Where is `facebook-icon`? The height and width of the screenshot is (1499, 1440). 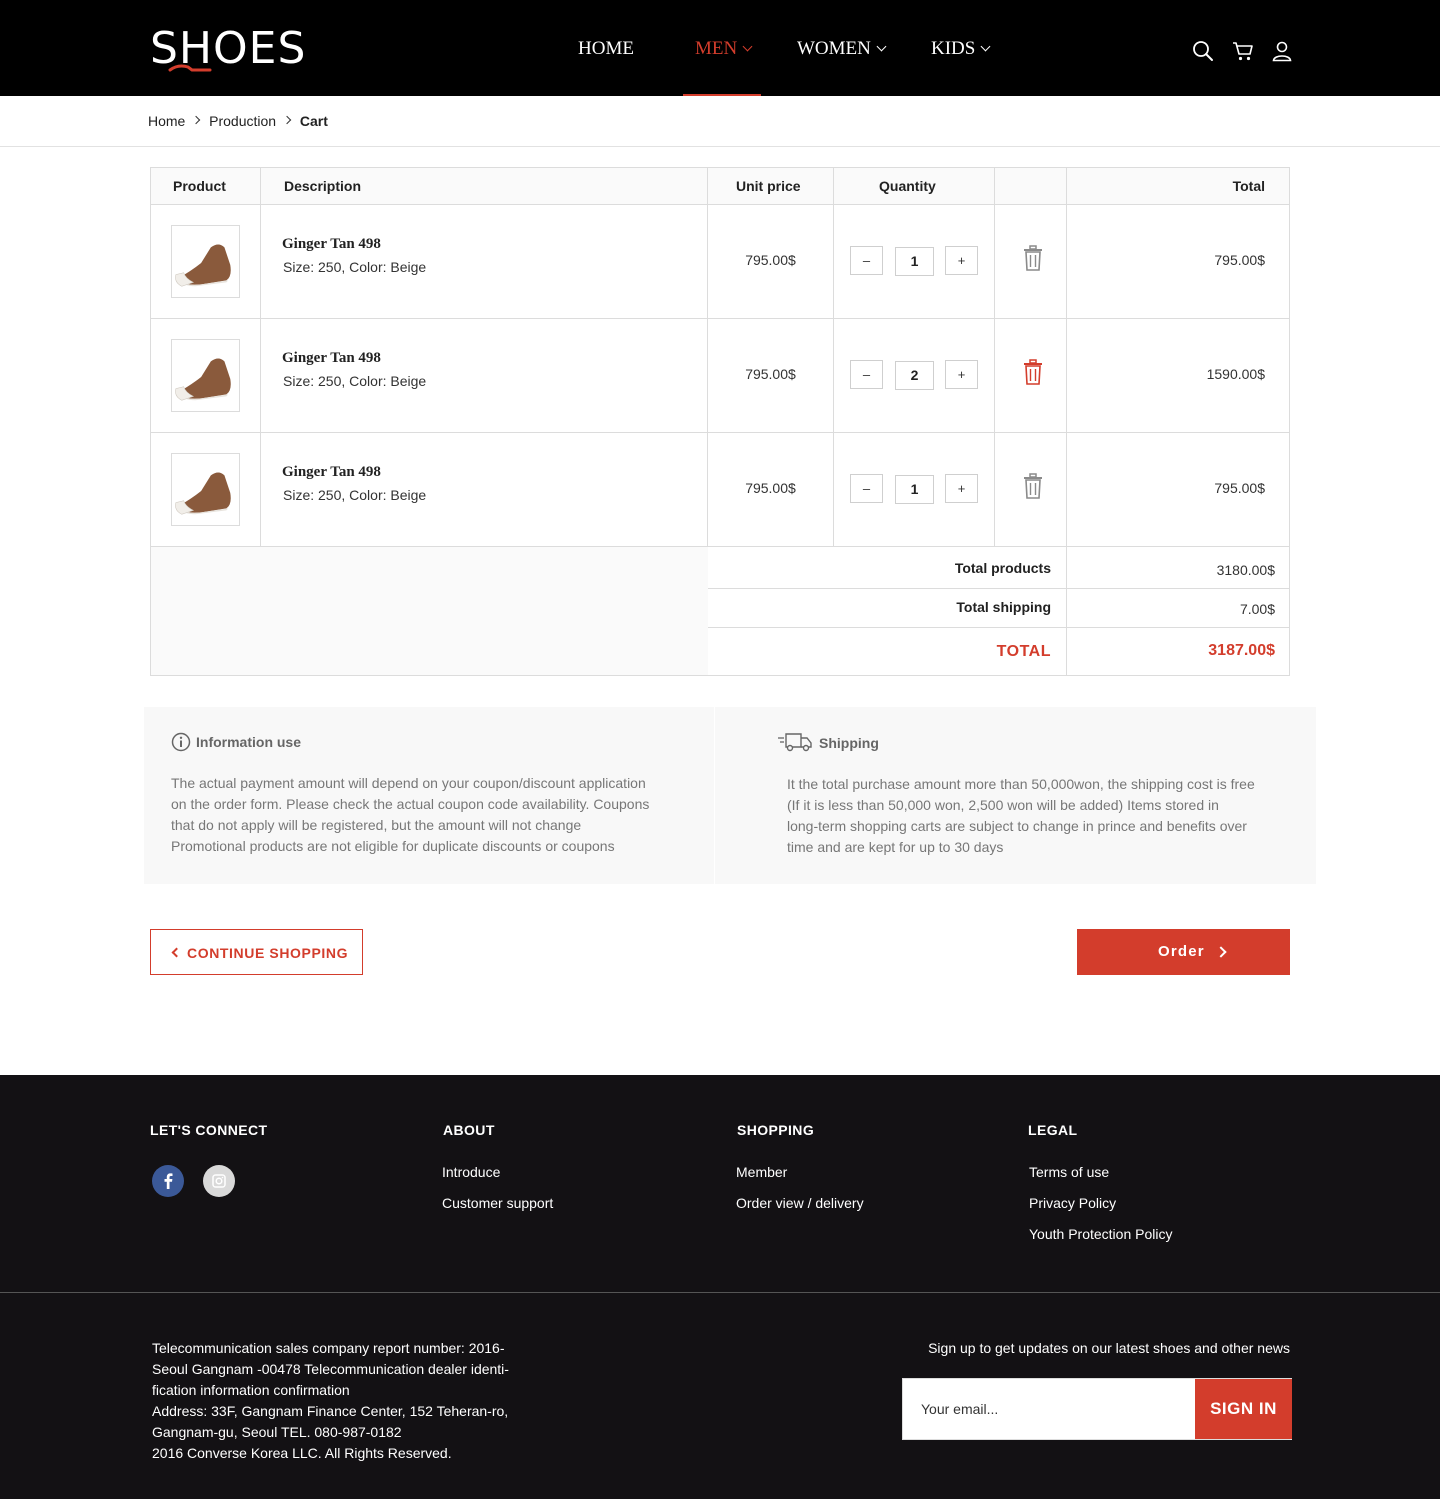
facebook-icon is located at coordinates (168, 1181).